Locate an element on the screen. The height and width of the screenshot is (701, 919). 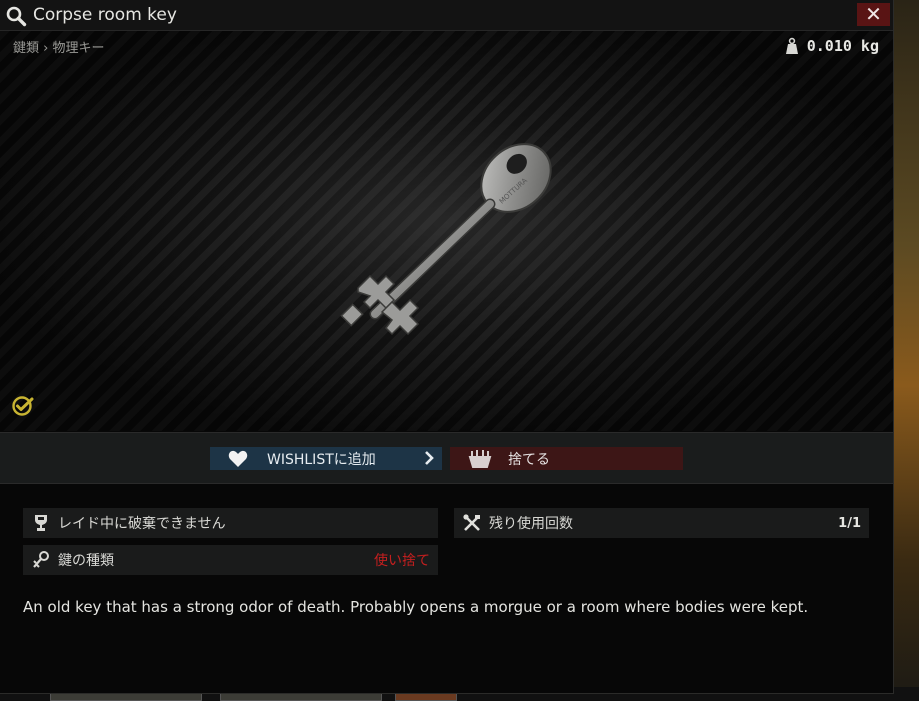
stat-uses-label: 残り使用回数 is located at coordinates (531, 524).